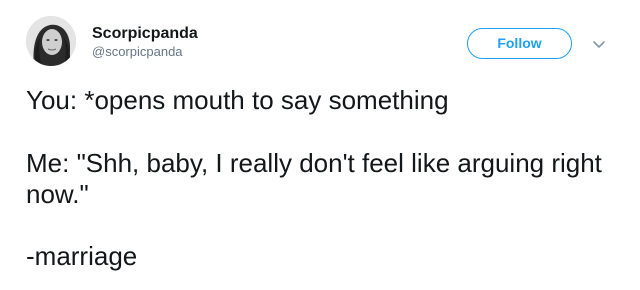 The height and width of the screenshot is (290, 640). I want to click on author-handle: @scorpicpanda, so click(137, 52).